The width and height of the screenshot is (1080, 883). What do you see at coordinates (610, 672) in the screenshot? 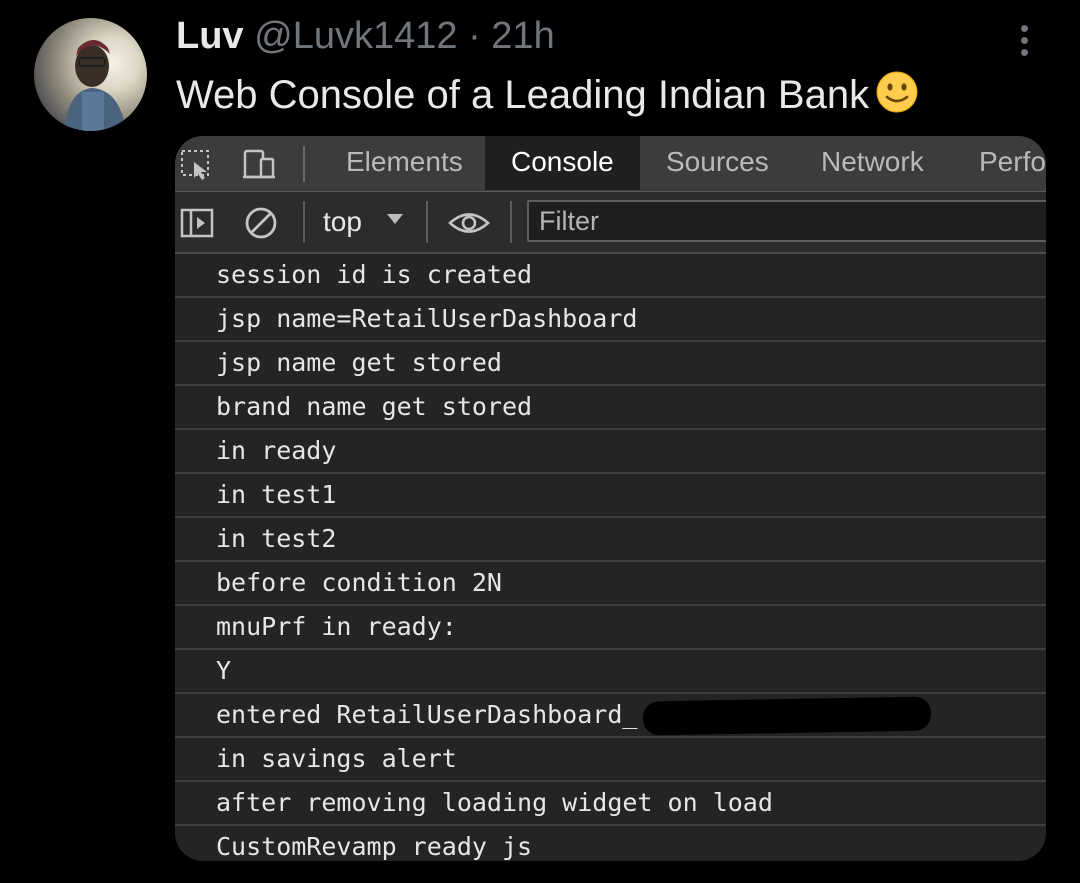
I see `log-message: Y` at bounding box center [610, 672].